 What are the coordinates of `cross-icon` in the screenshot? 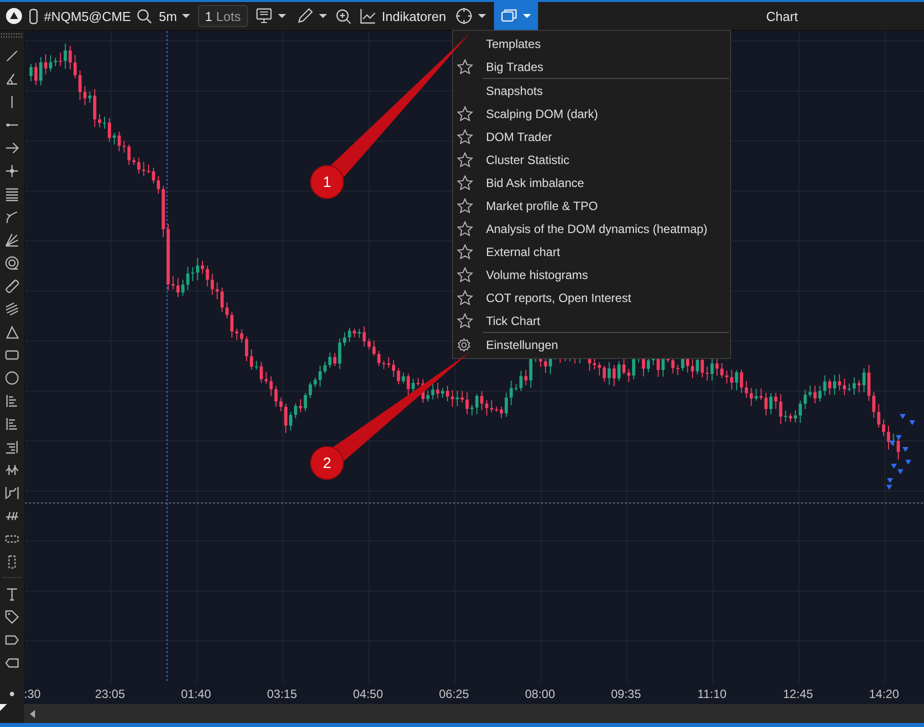 It's located at (12, 170).